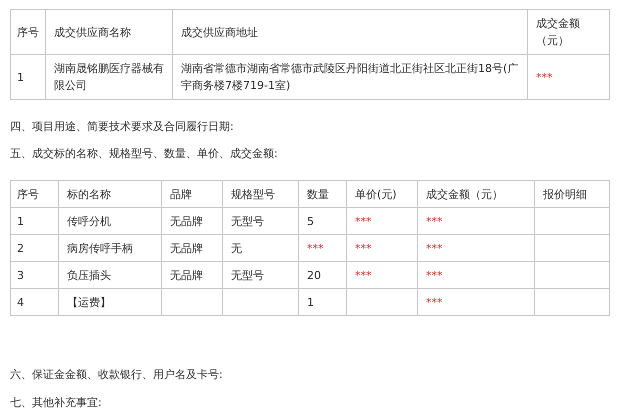  What do you see at coordinates (110, 221) in the screenshot?
I see `table-cell: 传呼分机` at bounding box center [110, 221].